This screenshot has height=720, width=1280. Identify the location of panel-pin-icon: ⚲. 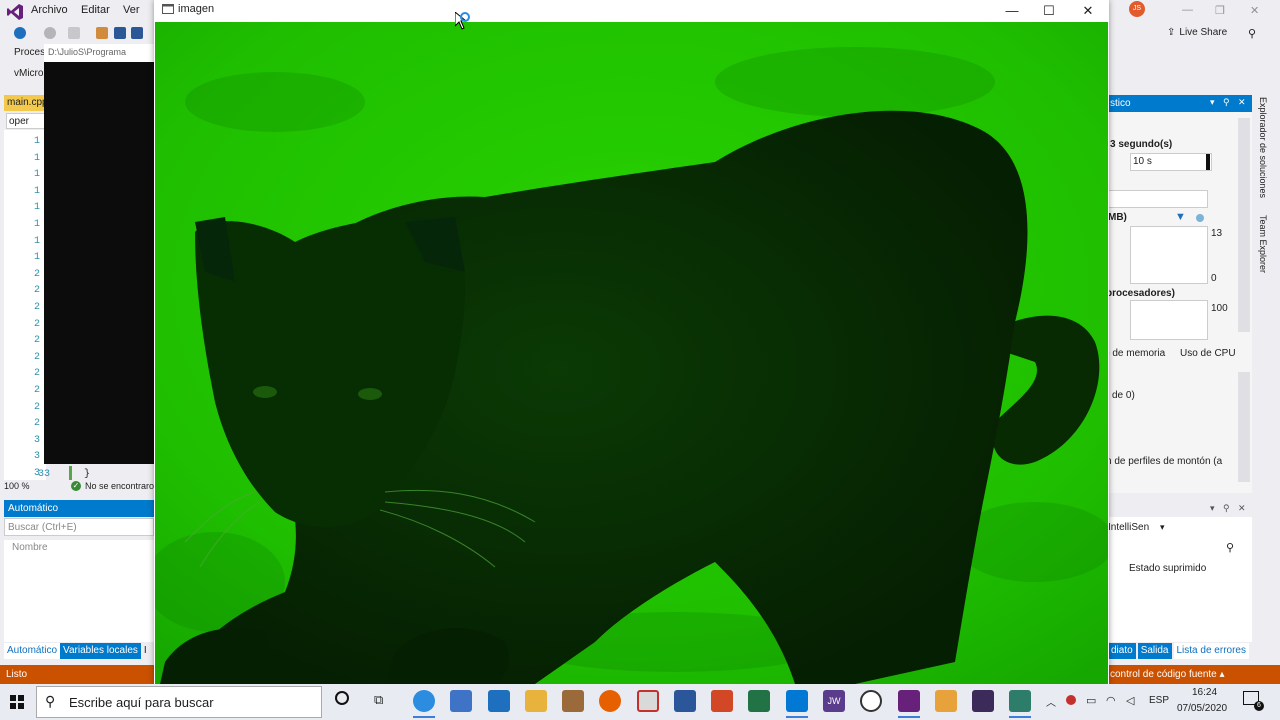
(1226, 102).